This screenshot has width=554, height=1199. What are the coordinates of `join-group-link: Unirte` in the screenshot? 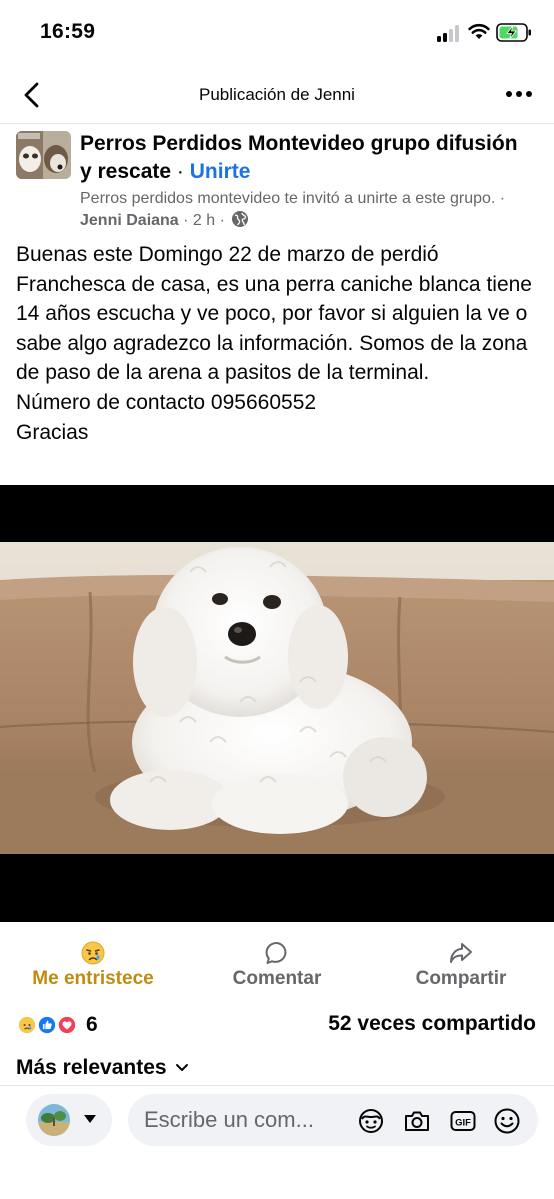 It's located at (220, 171).